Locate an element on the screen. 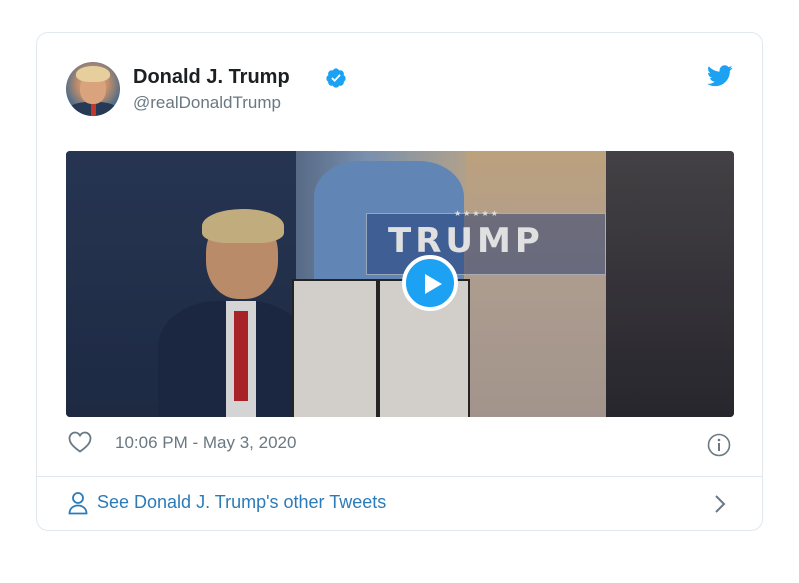 The height and width of the screenshot is (583, 799). play-button is located at coordinates (430, 283).